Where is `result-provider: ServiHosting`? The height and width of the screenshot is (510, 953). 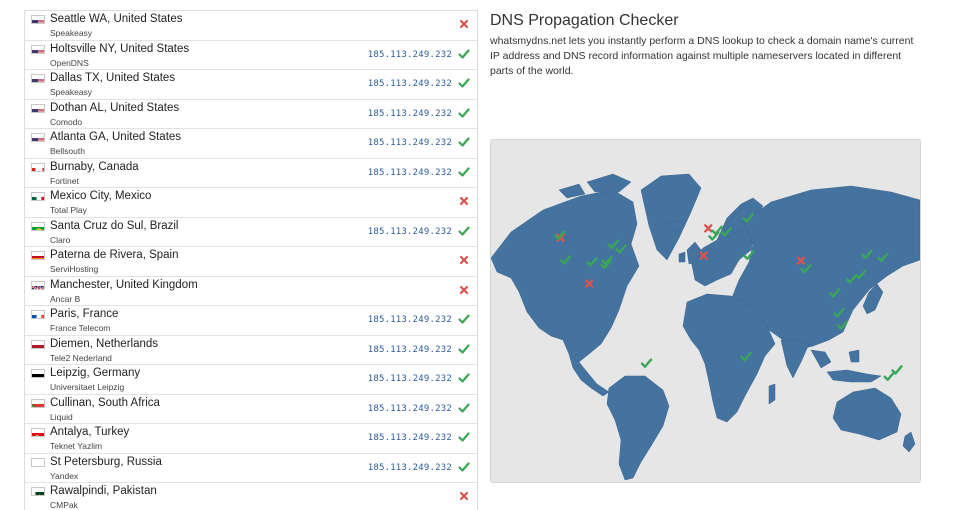
result-provider: ServiHosting is located at coordinates (74, 269).